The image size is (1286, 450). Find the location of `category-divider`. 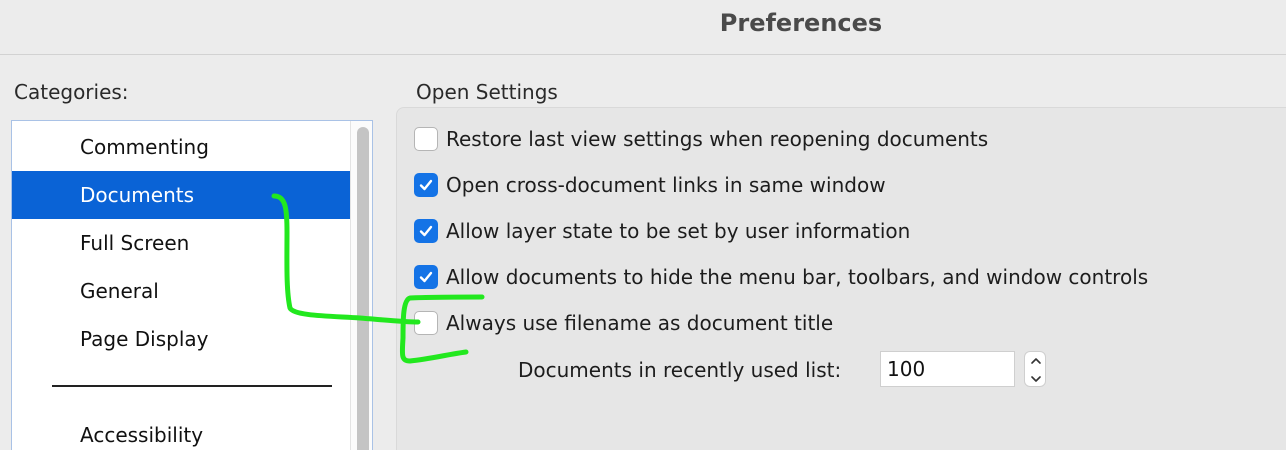

category-divider is located at coordinates (192, 386).